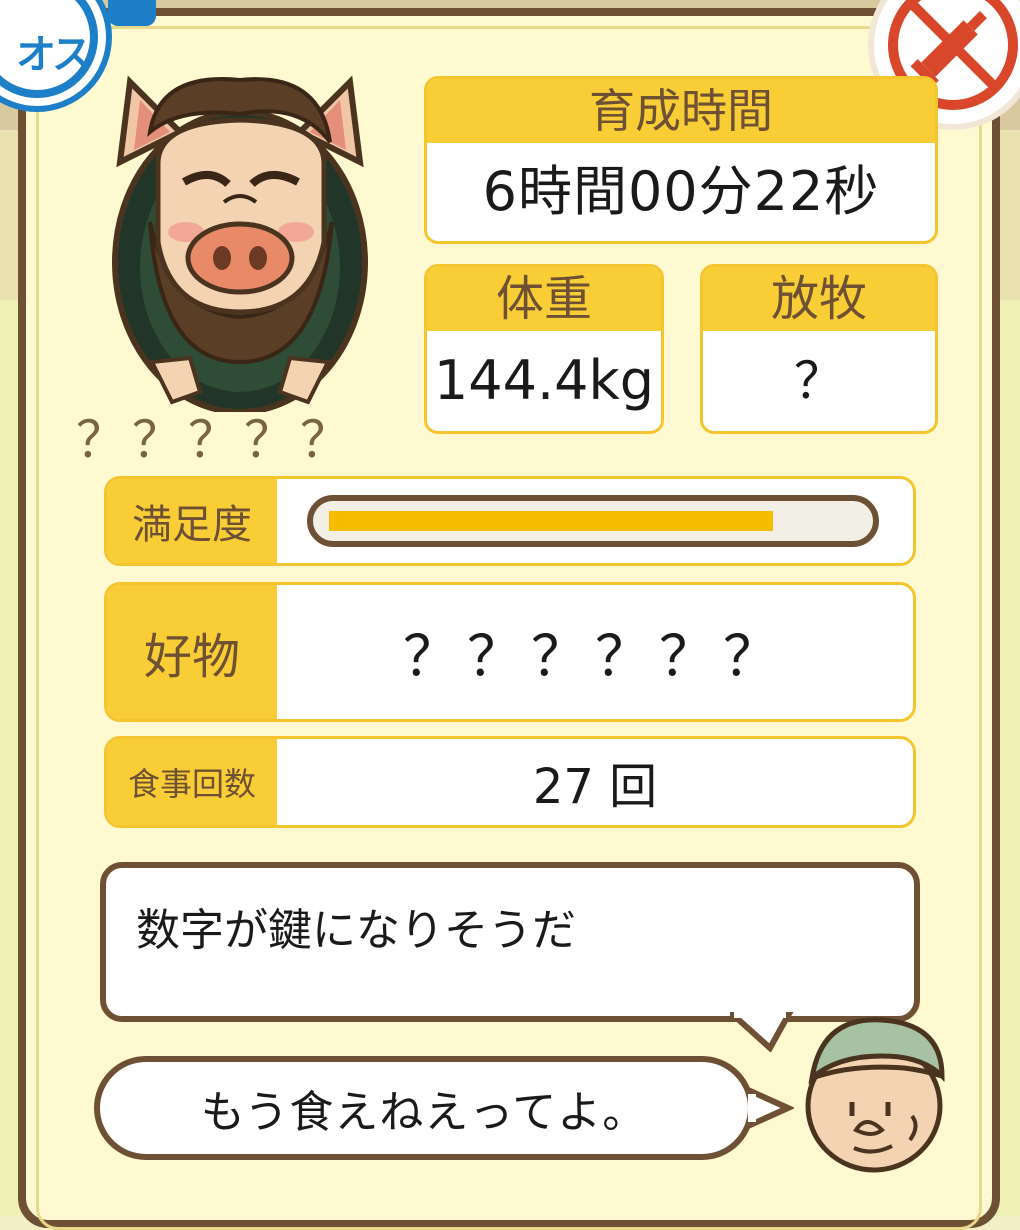  Describe the element at coordinates (510, 782) in the screenshot. I see `meal-count-row: 食事回数 27 回` at that location.